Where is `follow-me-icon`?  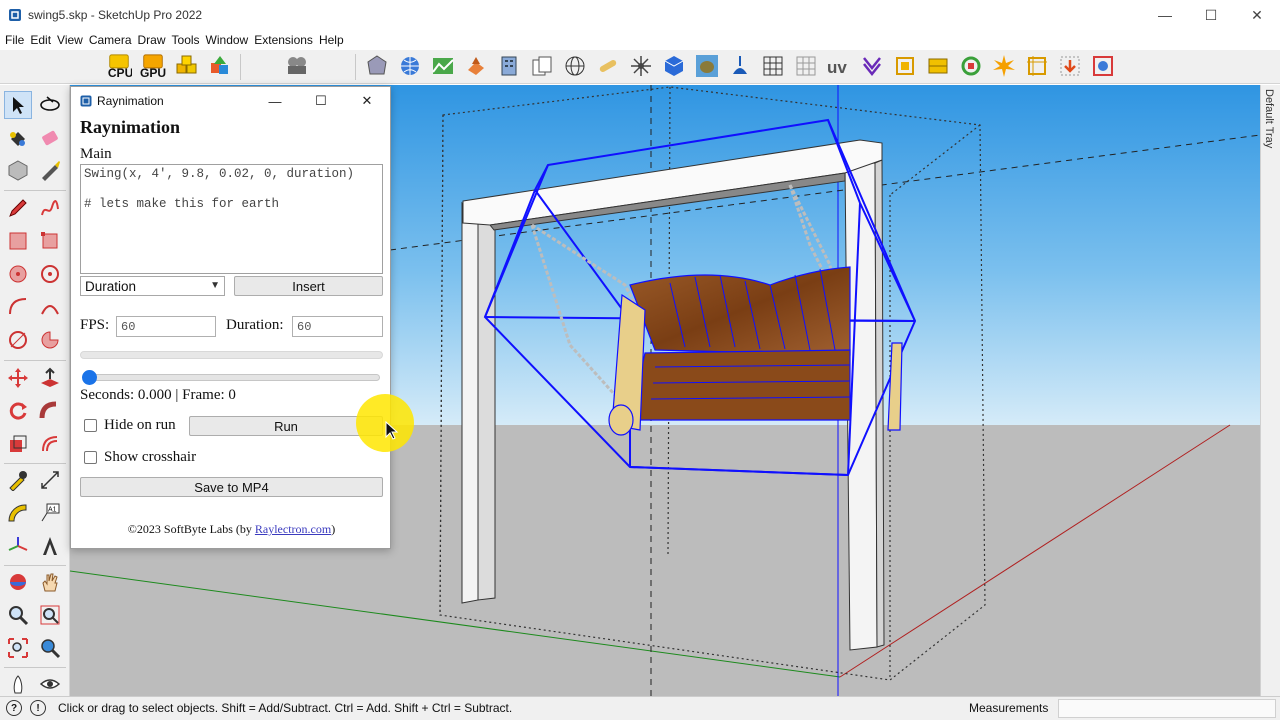
follow-me-icon is located at coordinates (50, 411).